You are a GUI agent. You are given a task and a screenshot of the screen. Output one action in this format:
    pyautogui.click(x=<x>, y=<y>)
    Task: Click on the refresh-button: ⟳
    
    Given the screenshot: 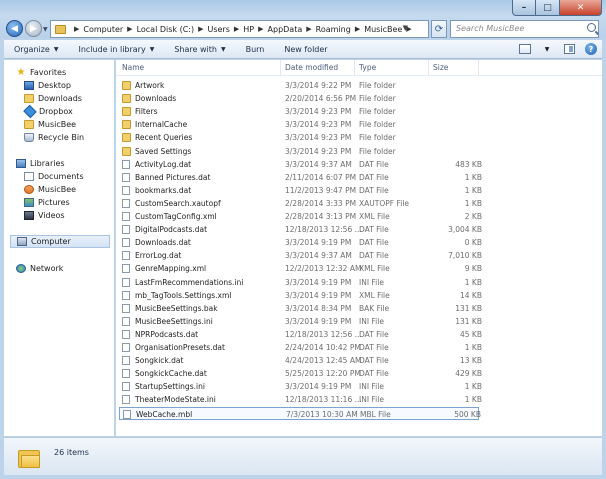 What is the action you would take?
    pyautogui.click(x=439, y=29)
    